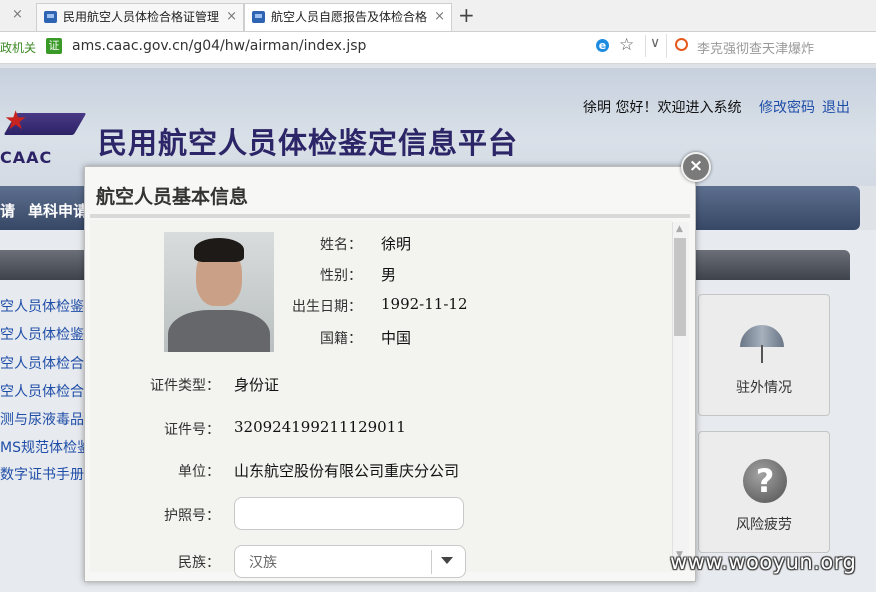 The height and width of the screenshot is (592, 876). What do you see at coordinates (341, 339) in the screenshot?
I see `nationality-label: 国籍：` at bounding box center [341, 339].